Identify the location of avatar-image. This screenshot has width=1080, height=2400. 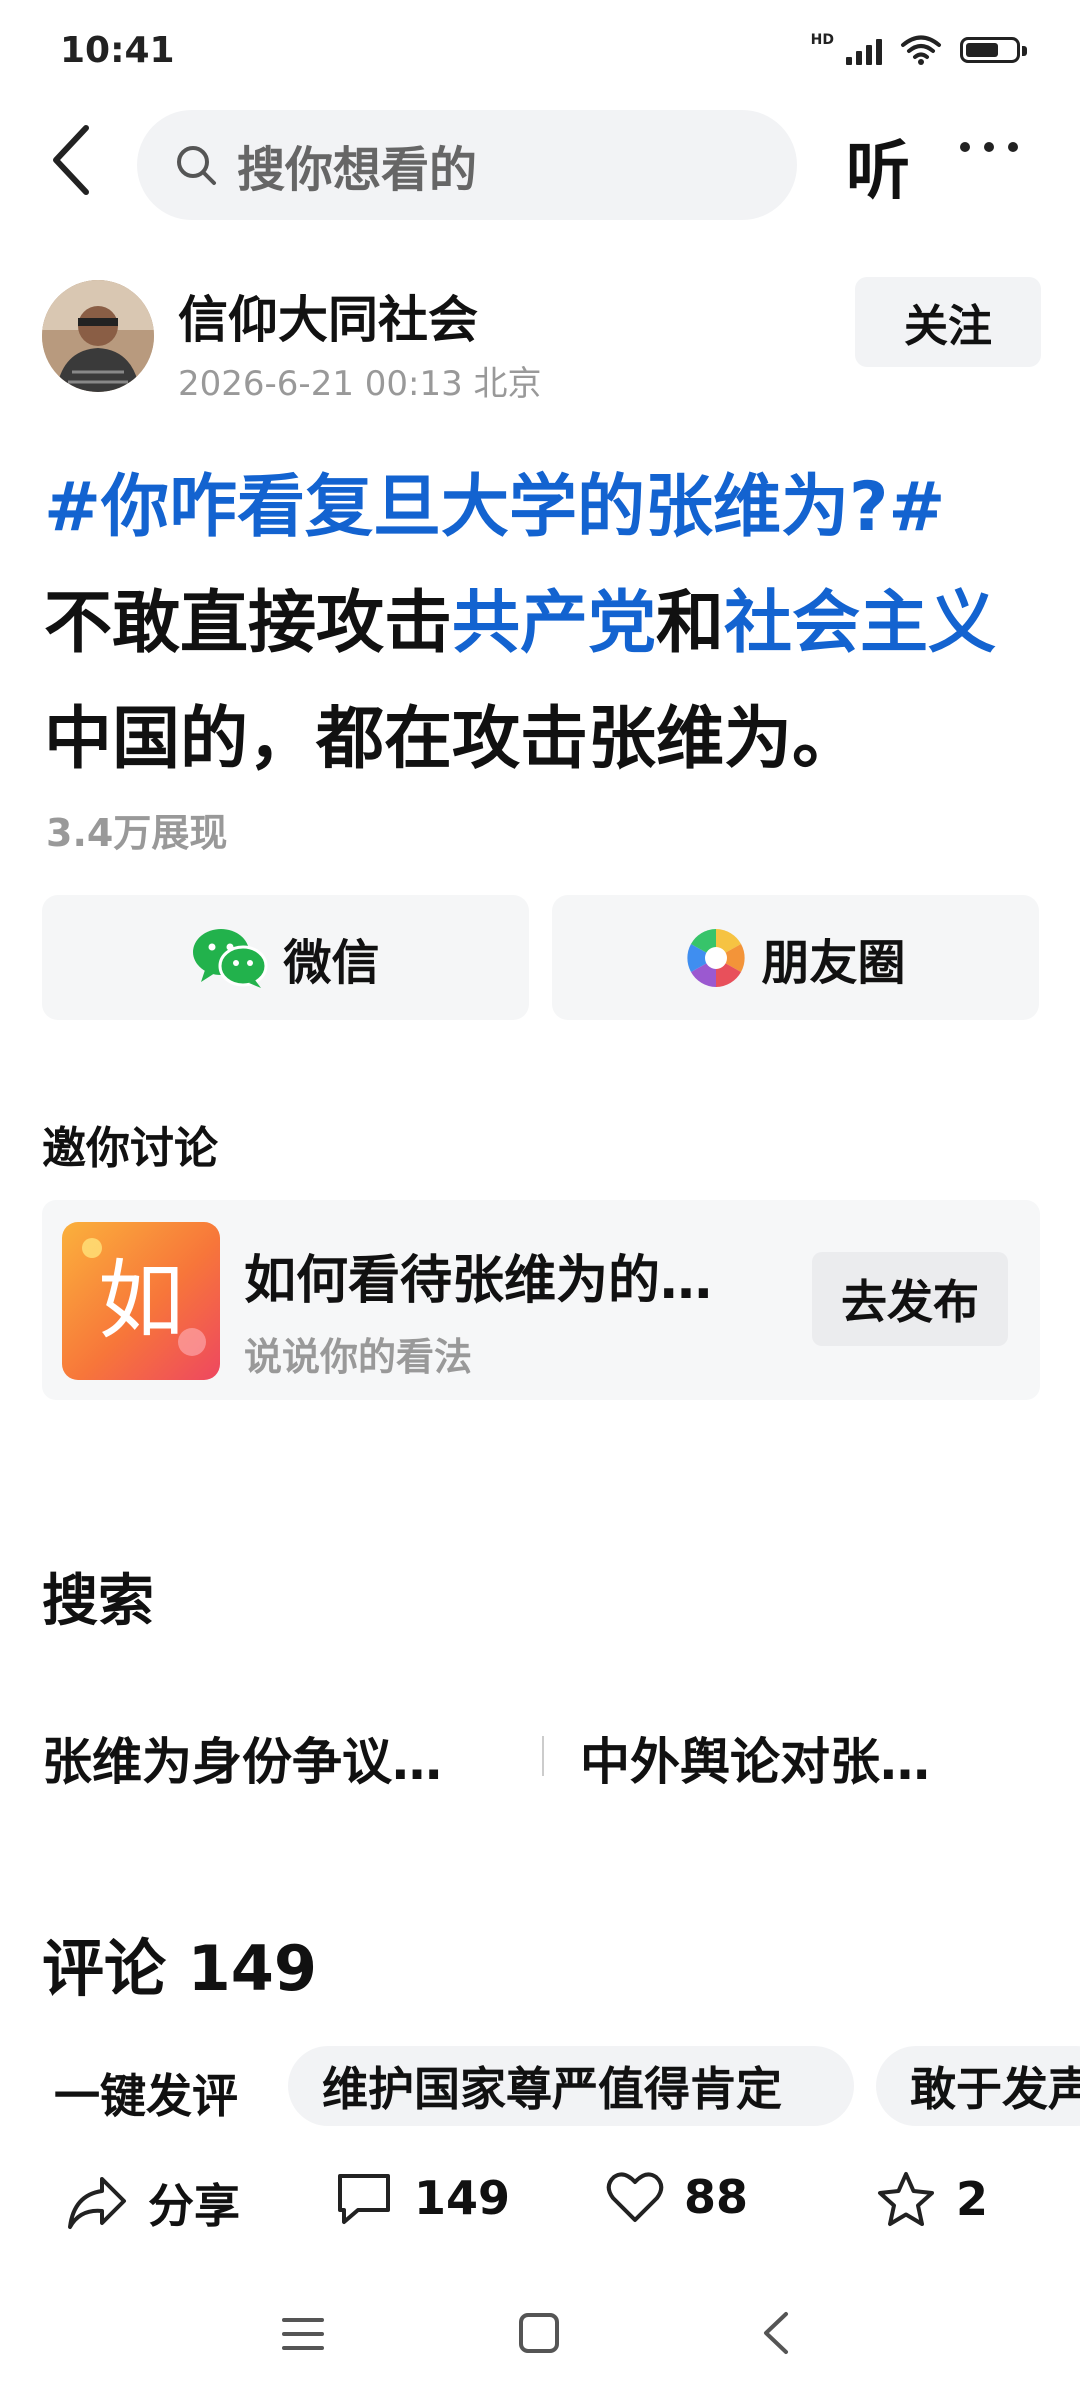
(98, 336).